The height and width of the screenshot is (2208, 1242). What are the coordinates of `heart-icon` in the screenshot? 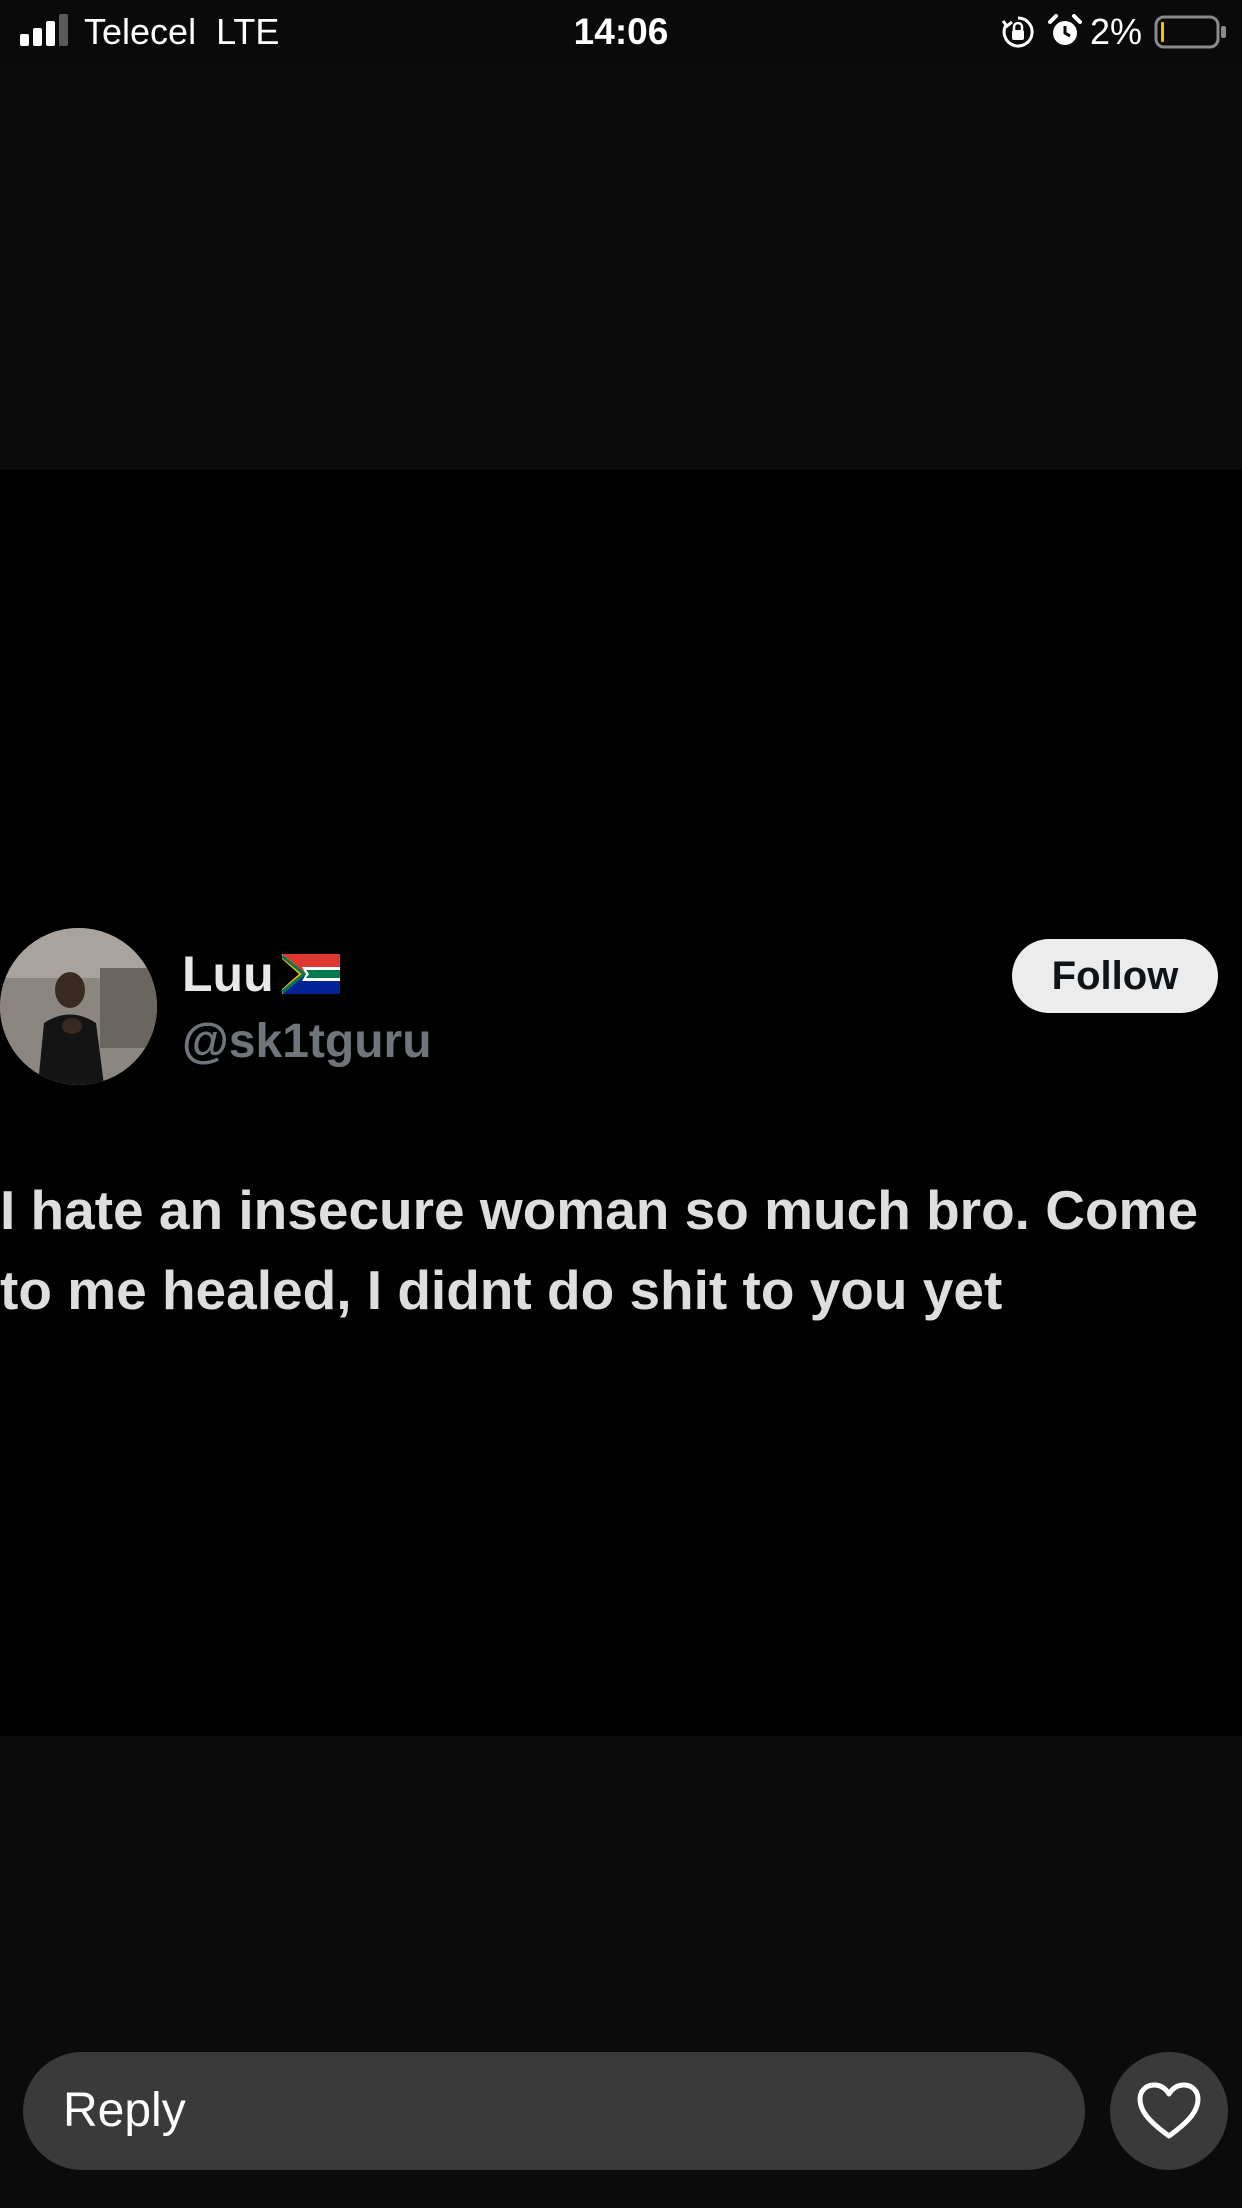 It's located at (1169, 2110).